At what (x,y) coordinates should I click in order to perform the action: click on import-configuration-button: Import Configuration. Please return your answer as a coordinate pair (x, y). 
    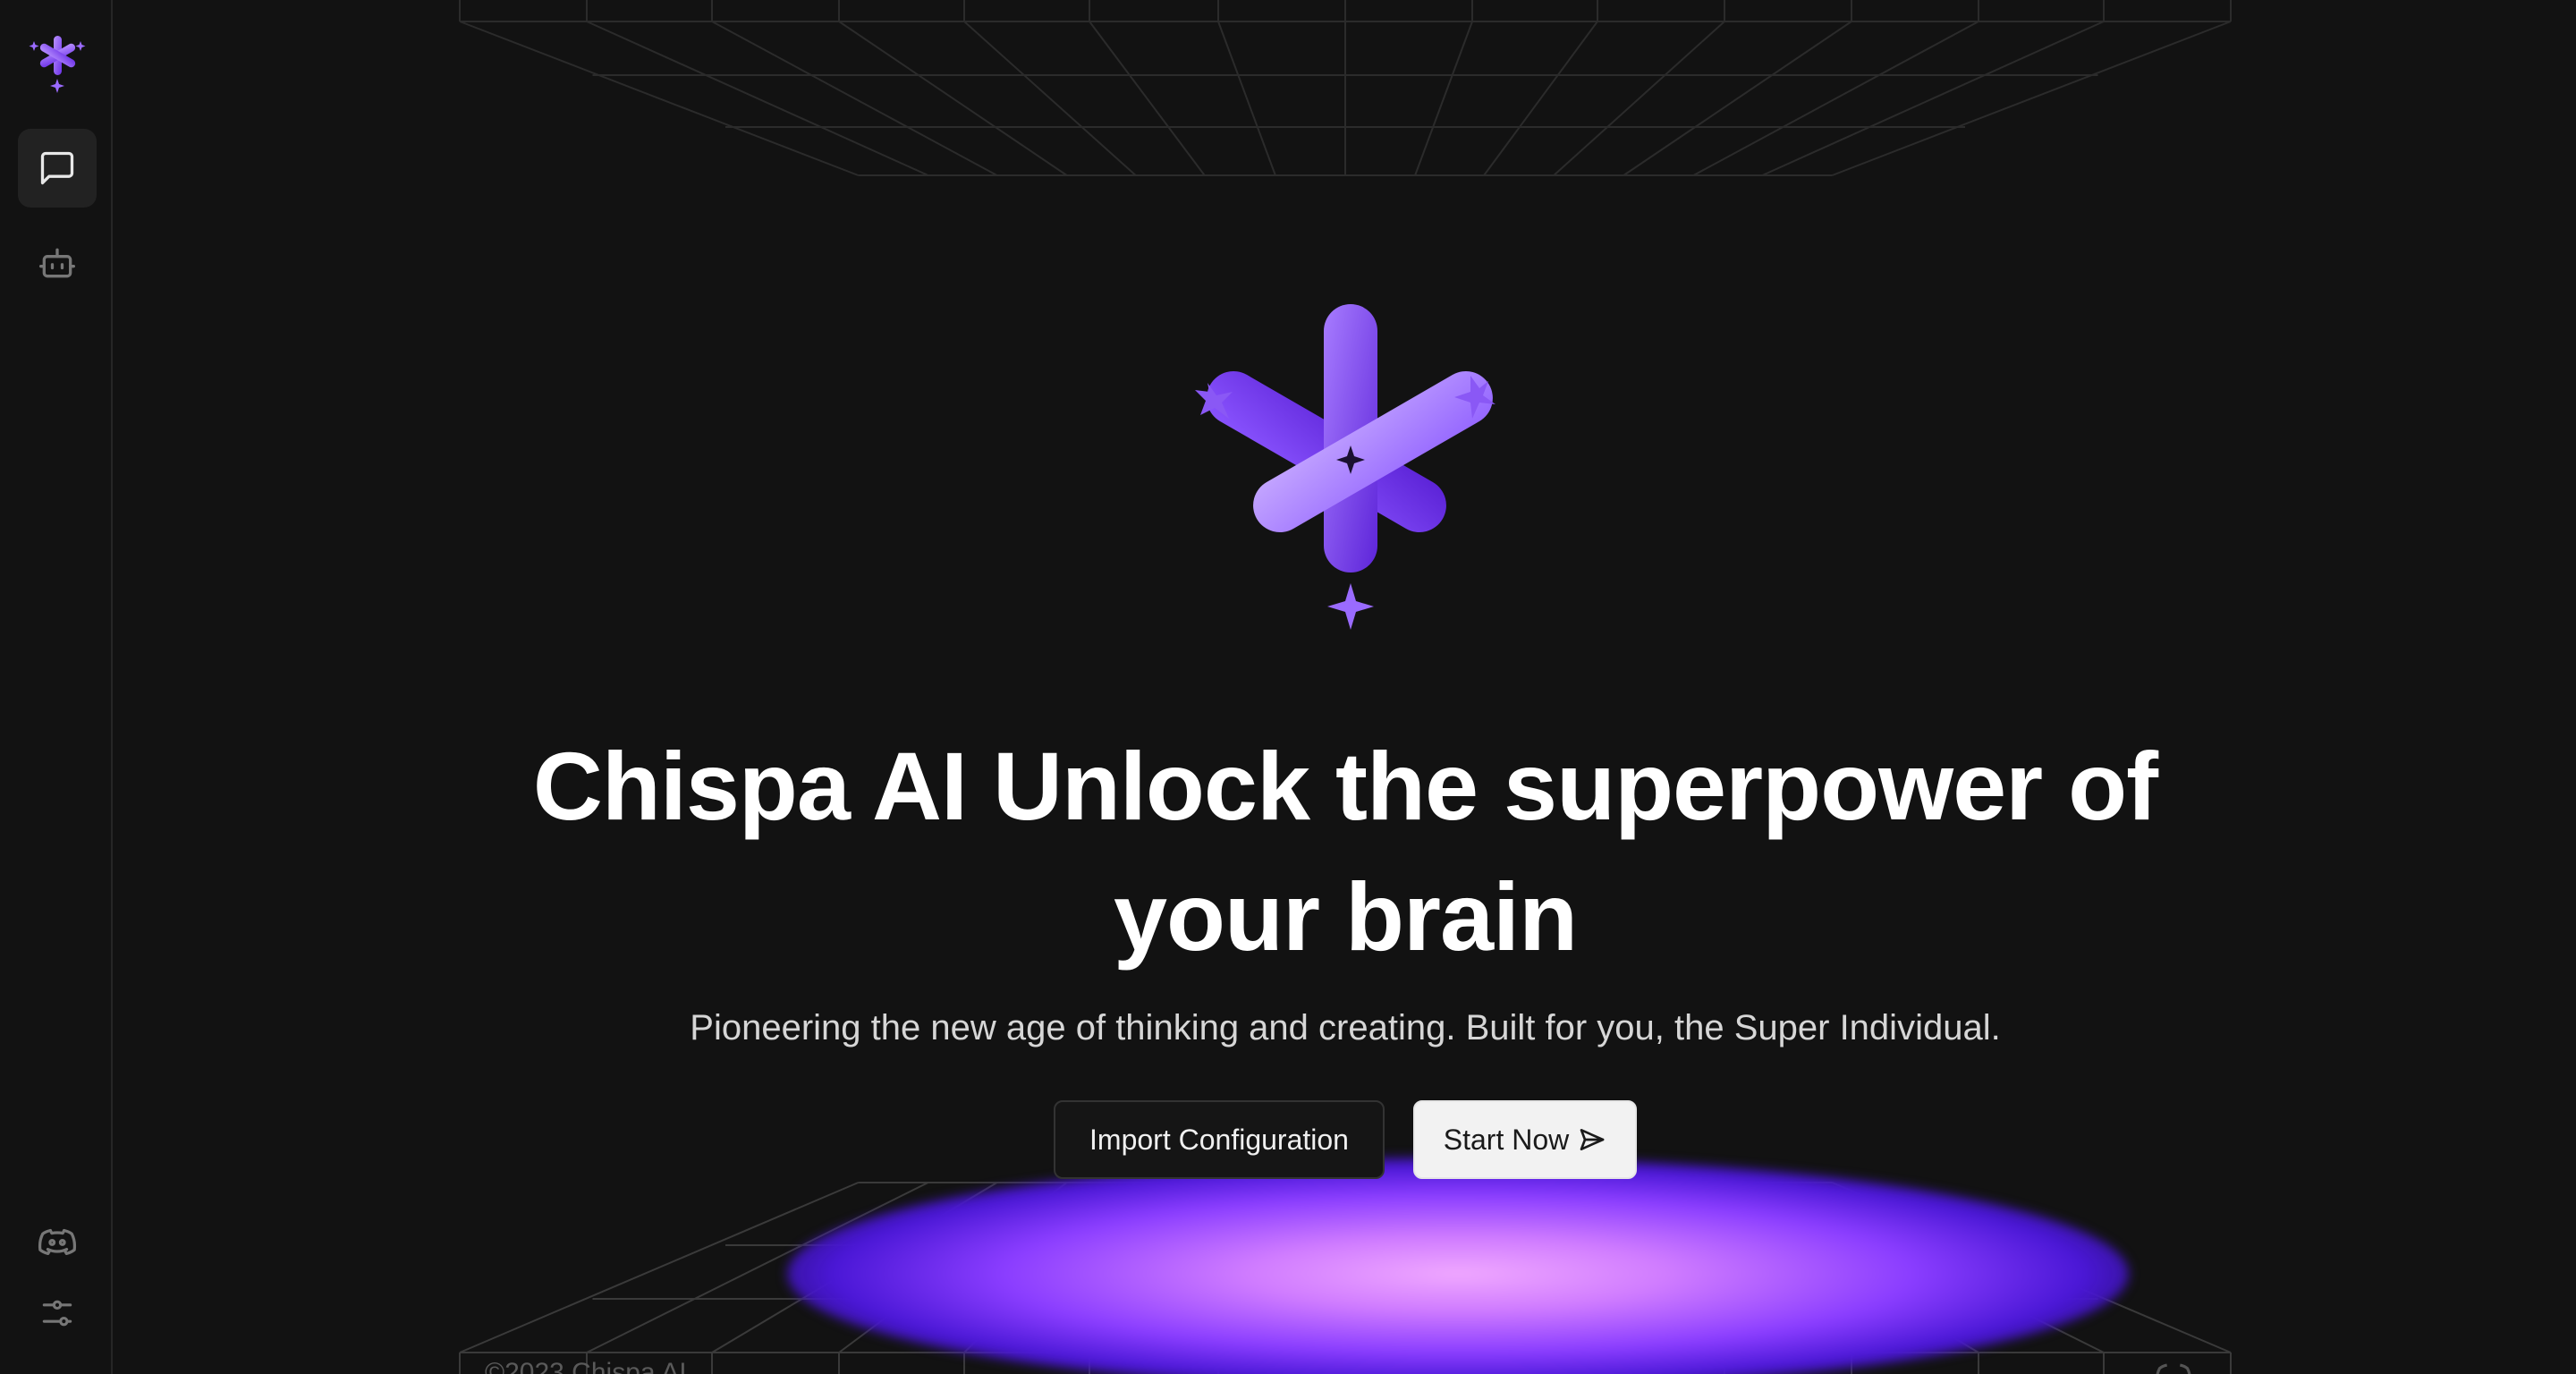
    Looking at the image, I should click on (1219, 1139).